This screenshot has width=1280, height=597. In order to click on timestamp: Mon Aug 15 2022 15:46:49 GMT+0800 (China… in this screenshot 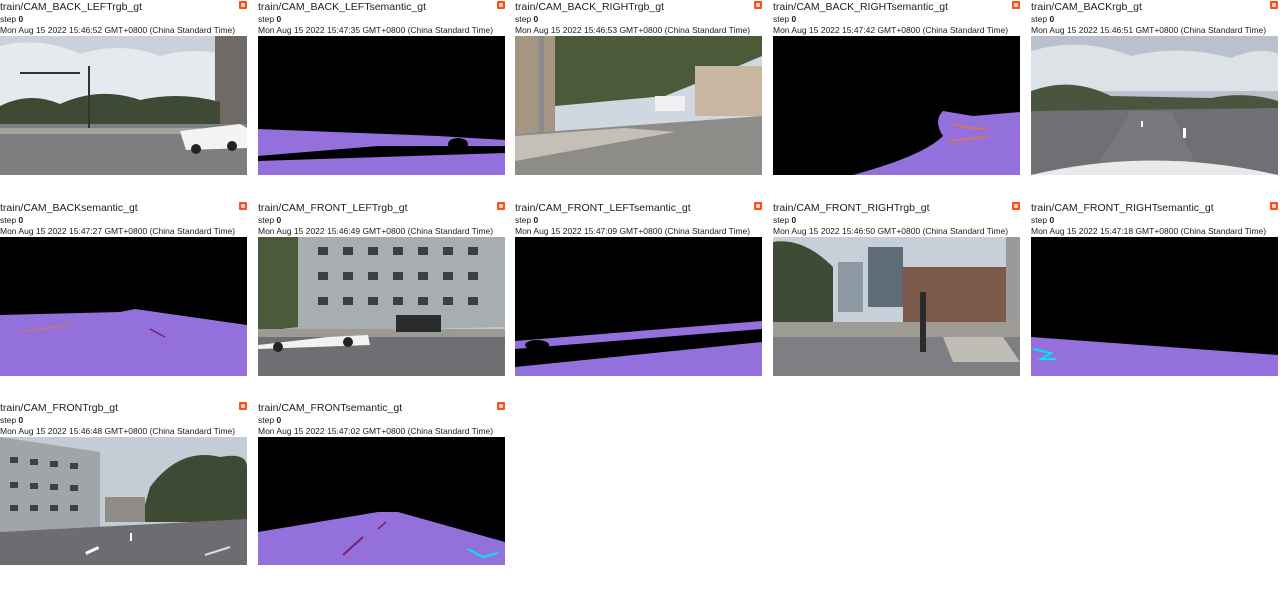, I will do `click(376, 231)`.